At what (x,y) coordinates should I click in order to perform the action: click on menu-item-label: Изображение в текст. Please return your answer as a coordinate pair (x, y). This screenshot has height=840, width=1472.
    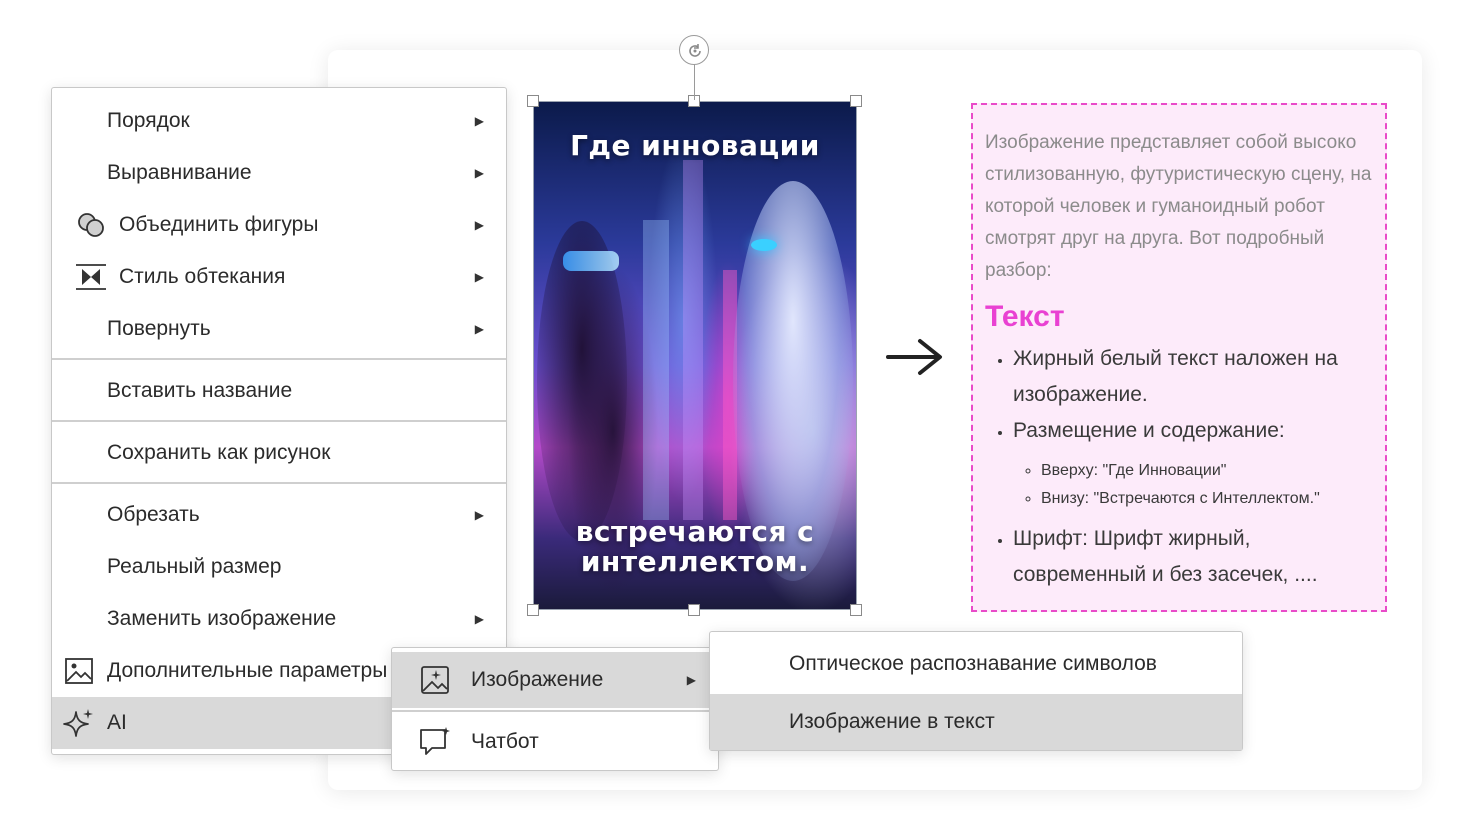
    Looking at the image, I should click on (892, 721).